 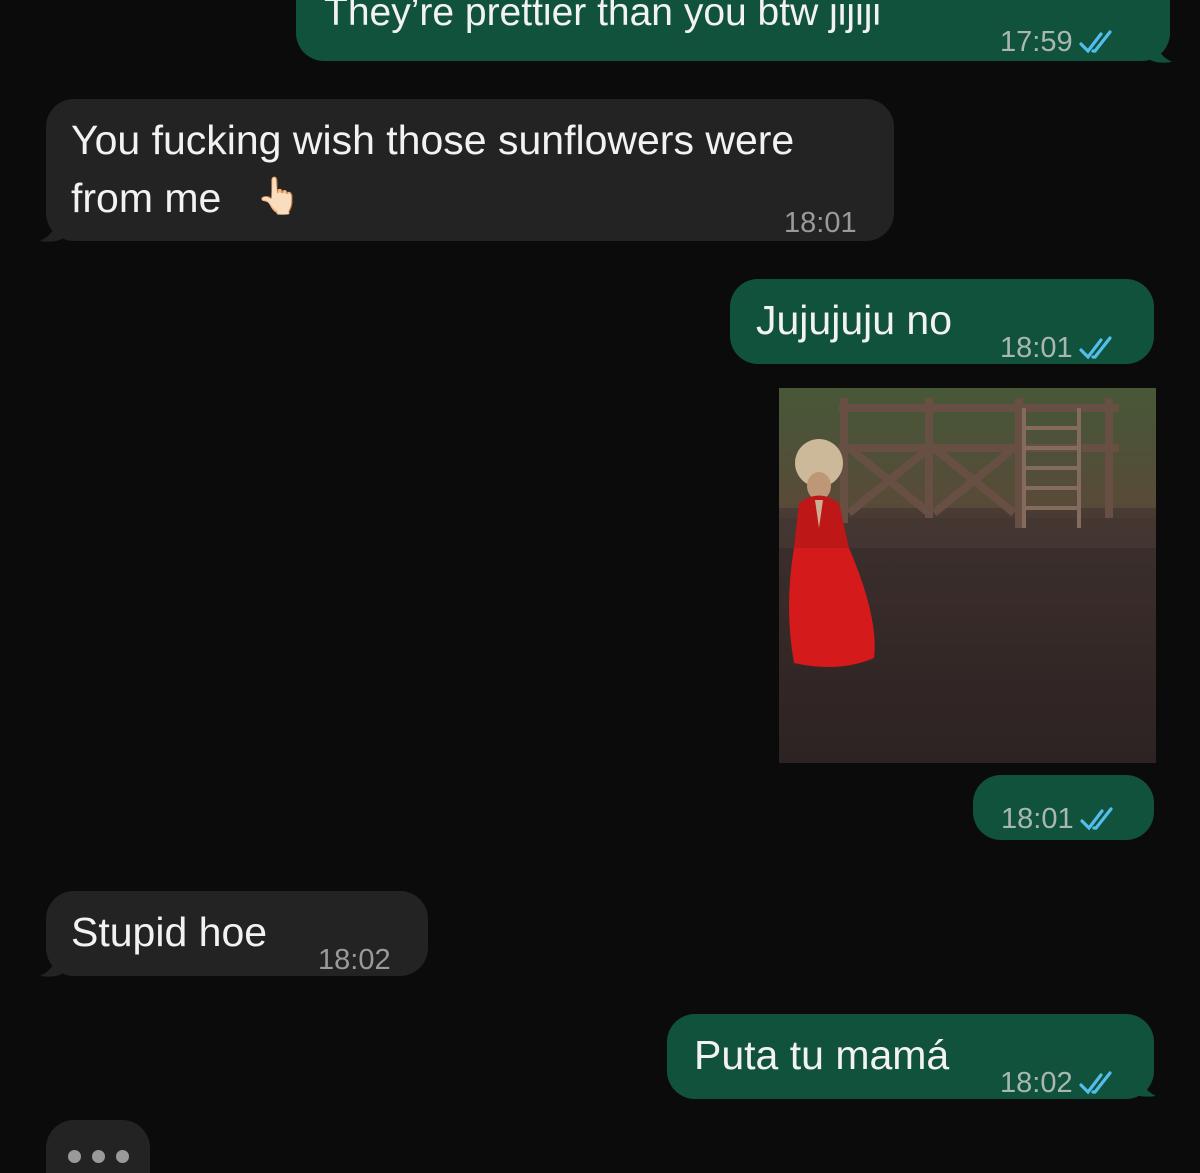 What do you see at coordinates (278, 195) in the screenshot?
I see `middle-finger-emoji: 👆🏻` at bounding box center [278, 195].